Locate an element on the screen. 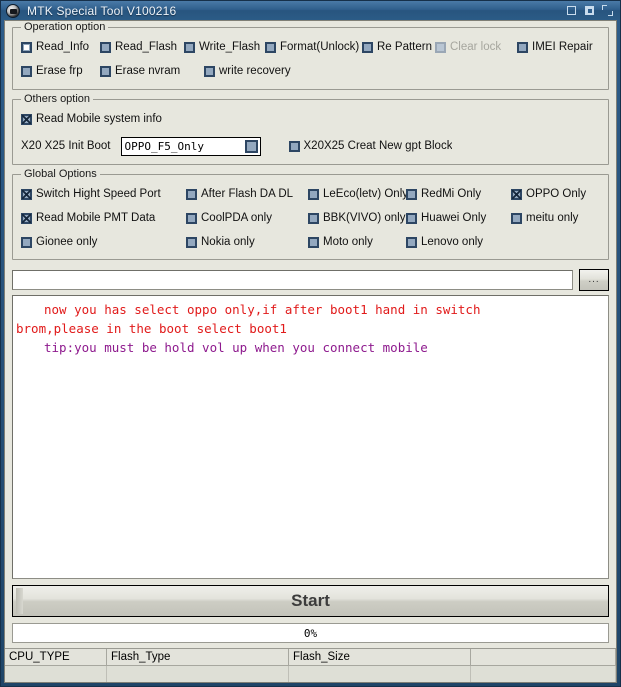 The width and height of the screenshot is (621, 687). checkbox-redmi-only: RedMi Only is located at coordinates (456, 194).